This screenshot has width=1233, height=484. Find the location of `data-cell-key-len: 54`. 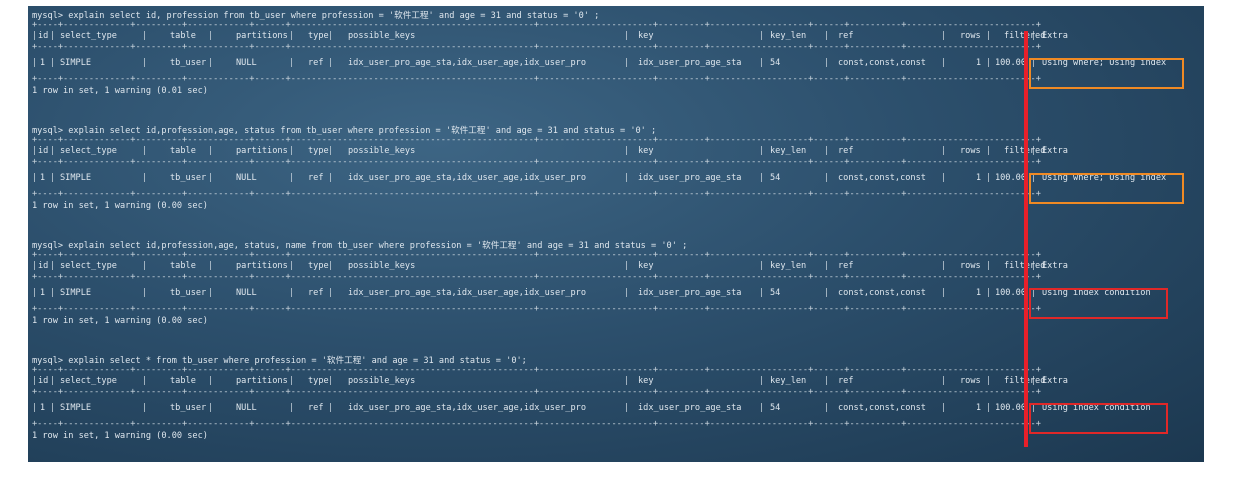

data-cell-key-len: 54 is located at coordinates (775, 408).